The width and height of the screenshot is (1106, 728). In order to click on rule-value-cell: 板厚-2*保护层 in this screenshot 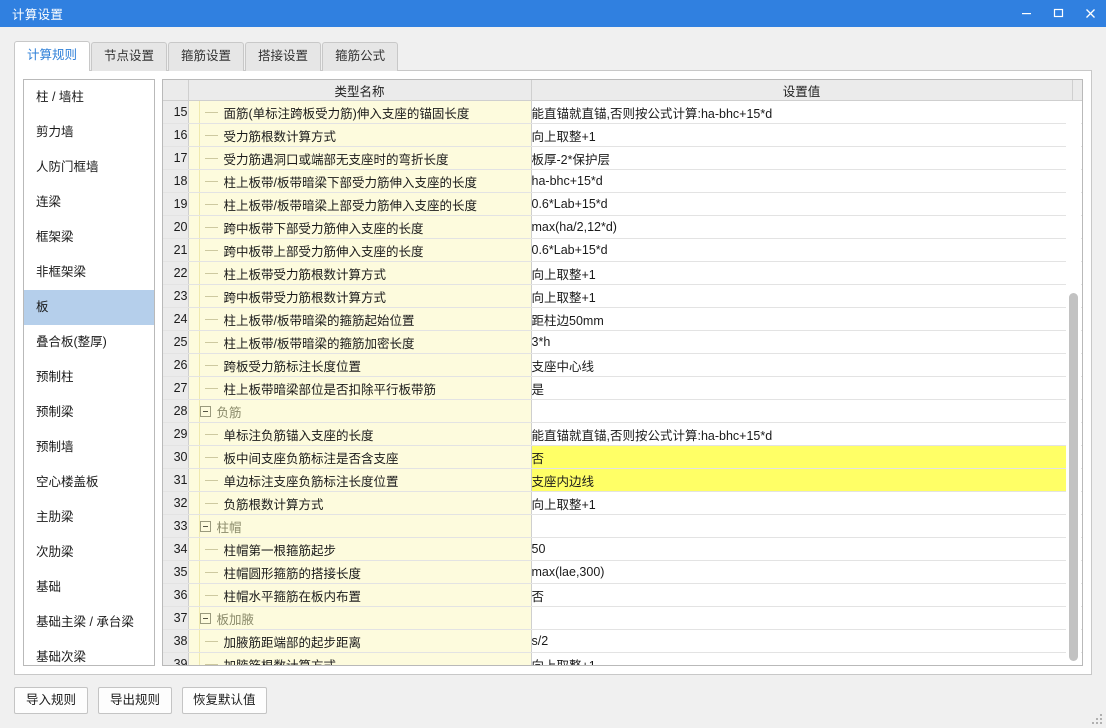, I will do `click(801, 158)`.